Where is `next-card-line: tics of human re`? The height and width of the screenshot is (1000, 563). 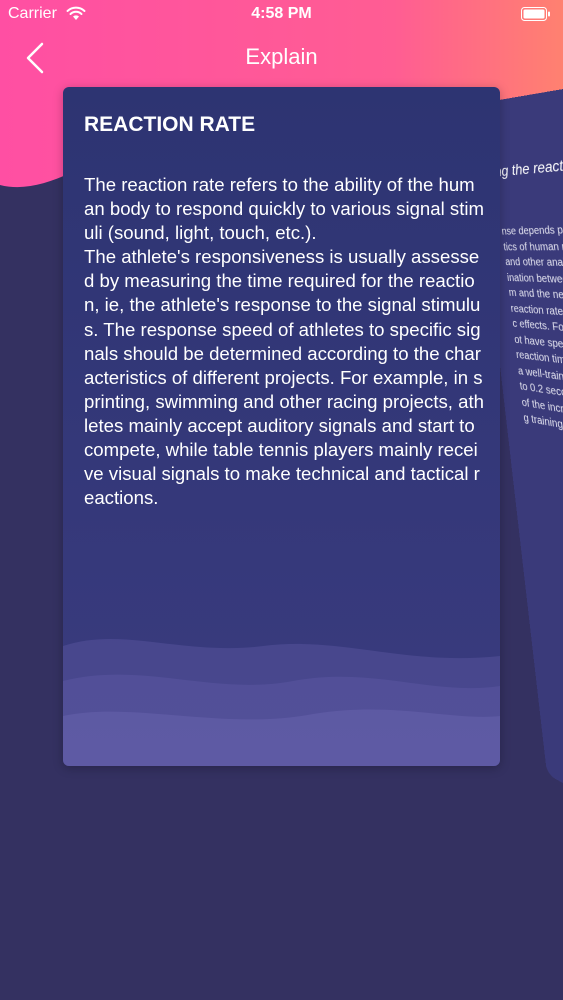
next-card-line: tics of human re is located at coordinates (533, 246).